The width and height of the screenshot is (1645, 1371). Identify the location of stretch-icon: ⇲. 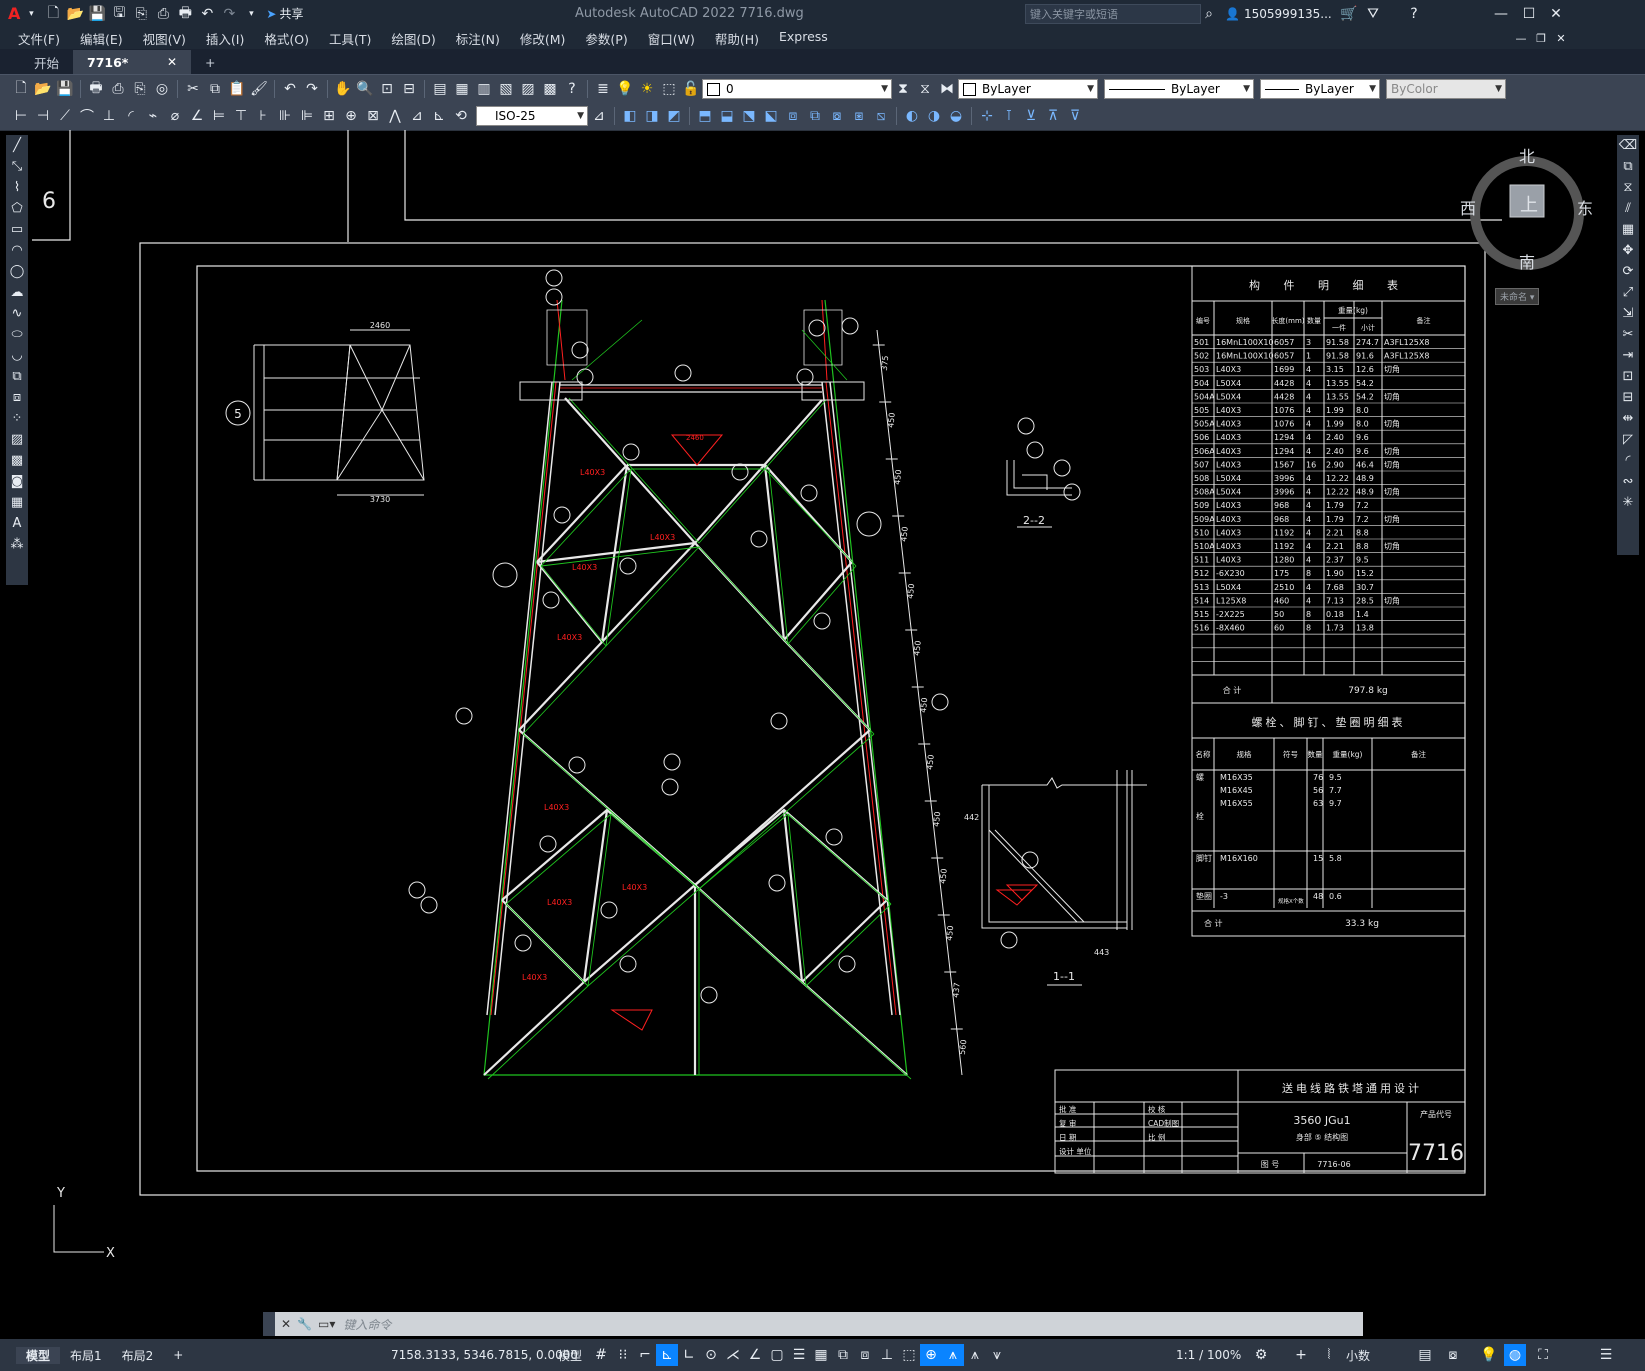
(1628, 313).